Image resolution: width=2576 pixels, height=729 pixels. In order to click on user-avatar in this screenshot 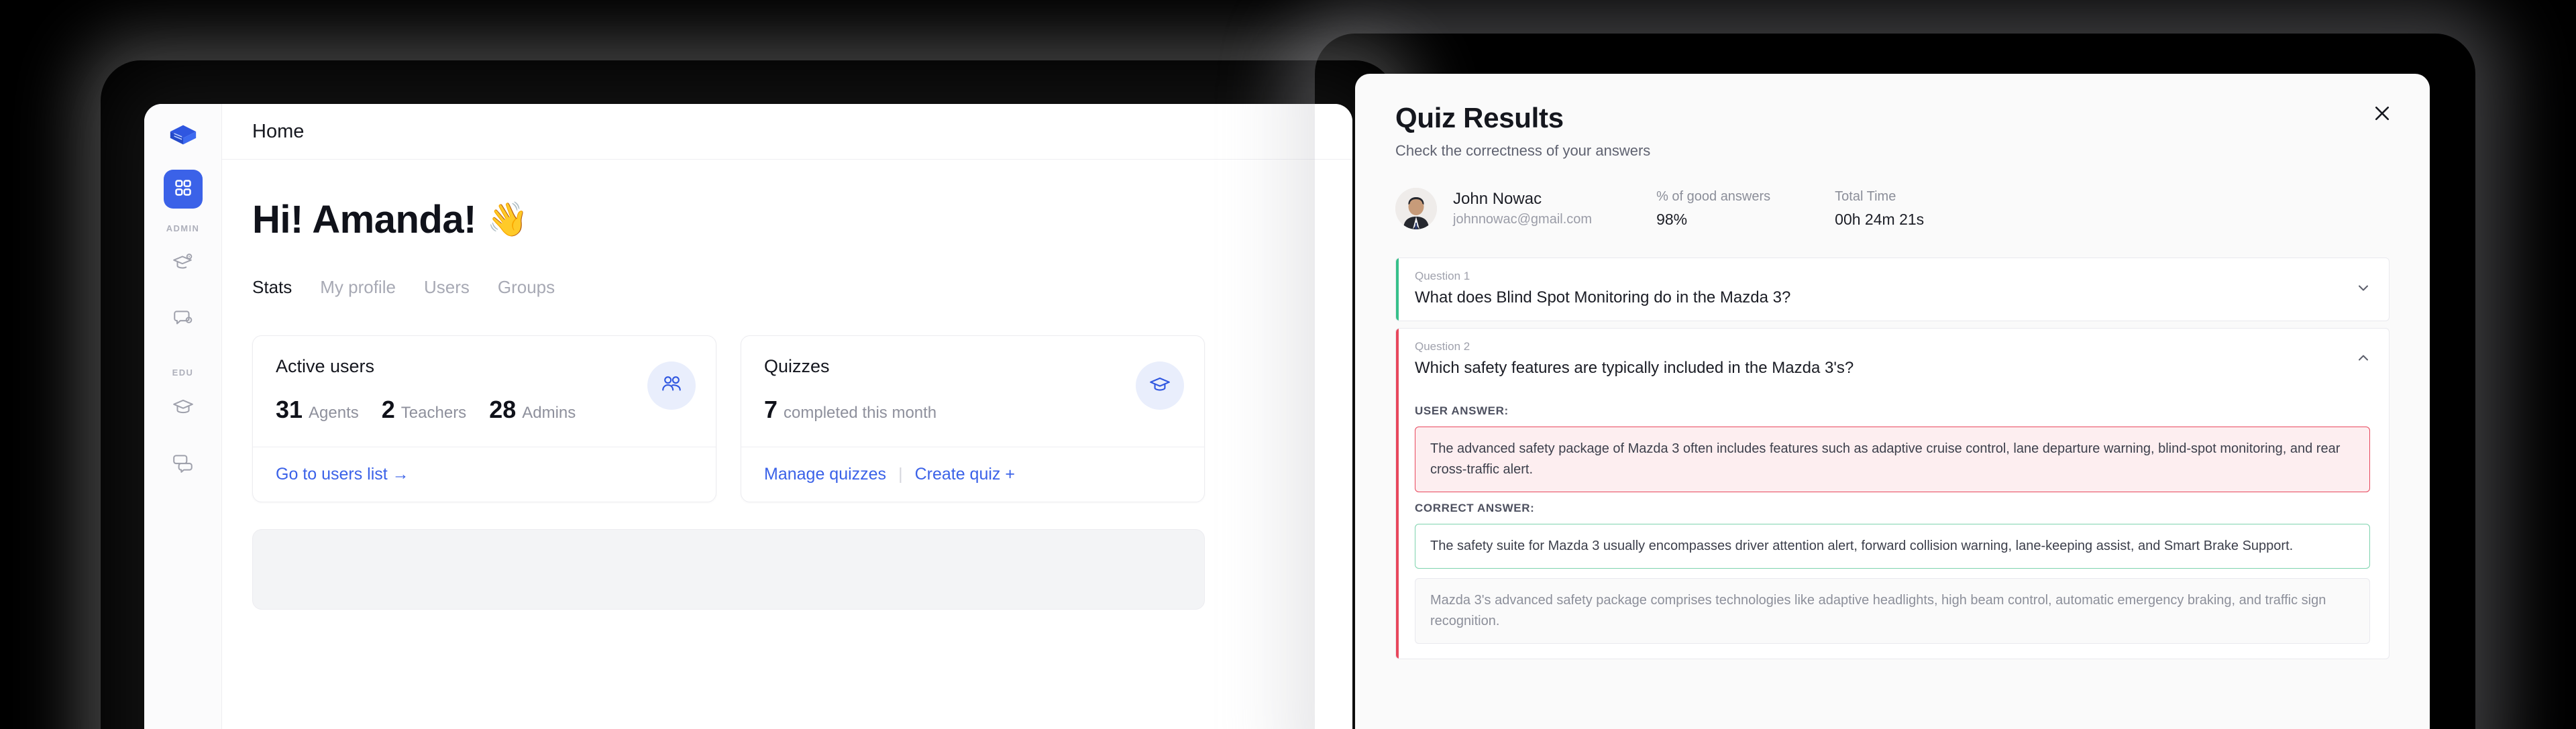, I will do `click(1416, 208)`.